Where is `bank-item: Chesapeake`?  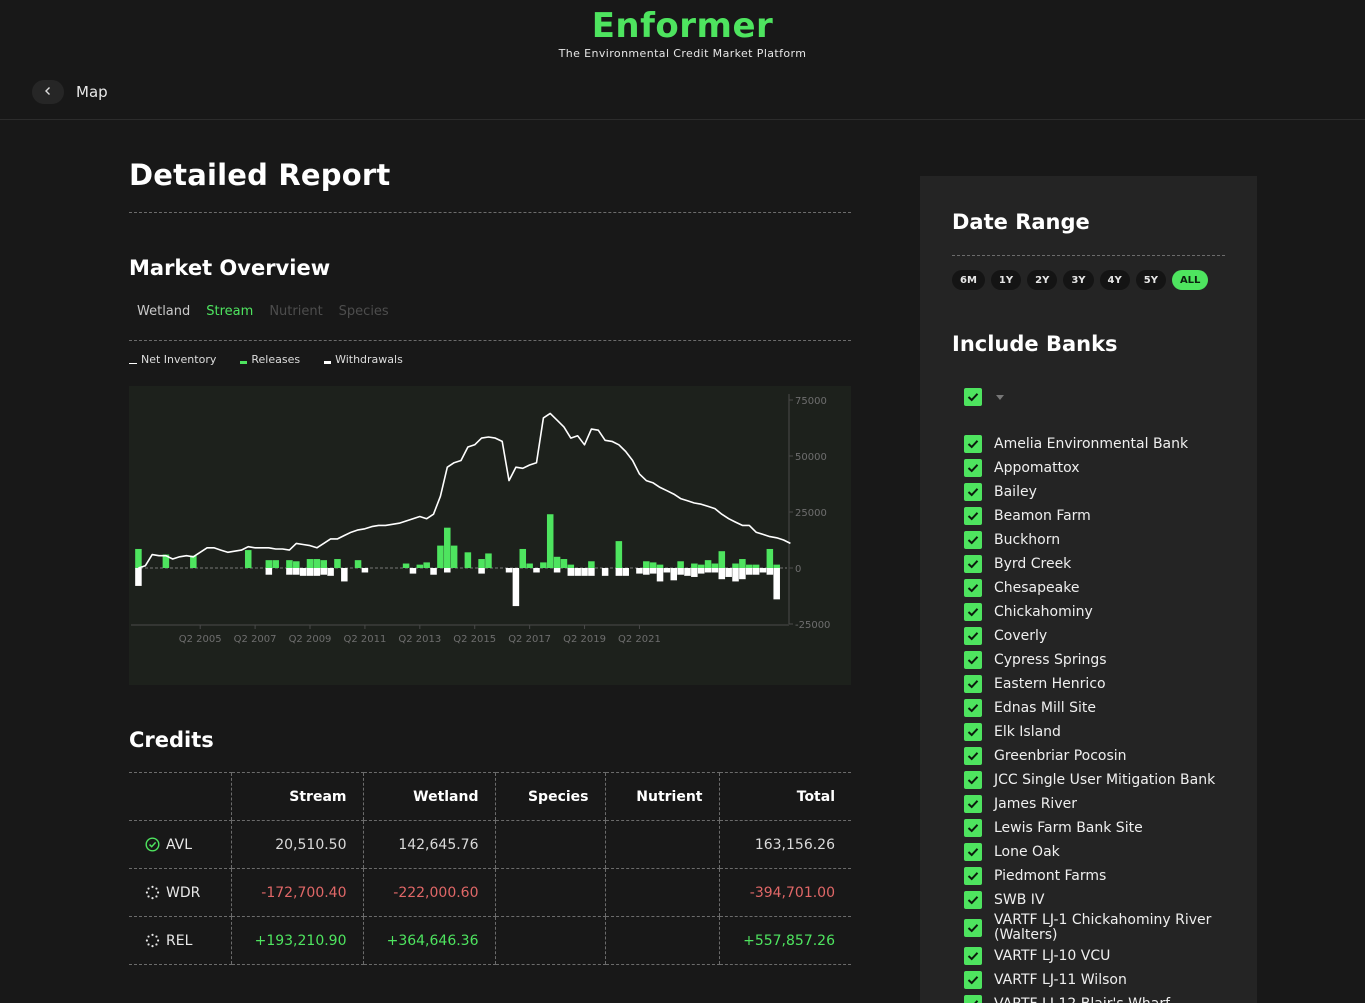
bank-item: Chesapeake is located at coordinates (1099, 588).